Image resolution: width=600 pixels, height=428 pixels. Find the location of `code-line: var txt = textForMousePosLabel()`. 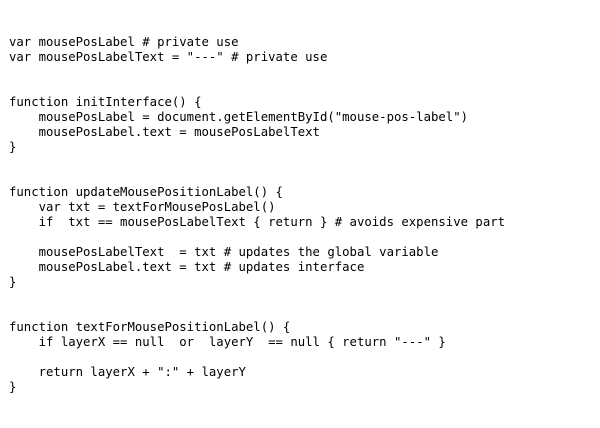

code-line: var txt = textForMousePosLabel() is located at coordinates (142, 207).